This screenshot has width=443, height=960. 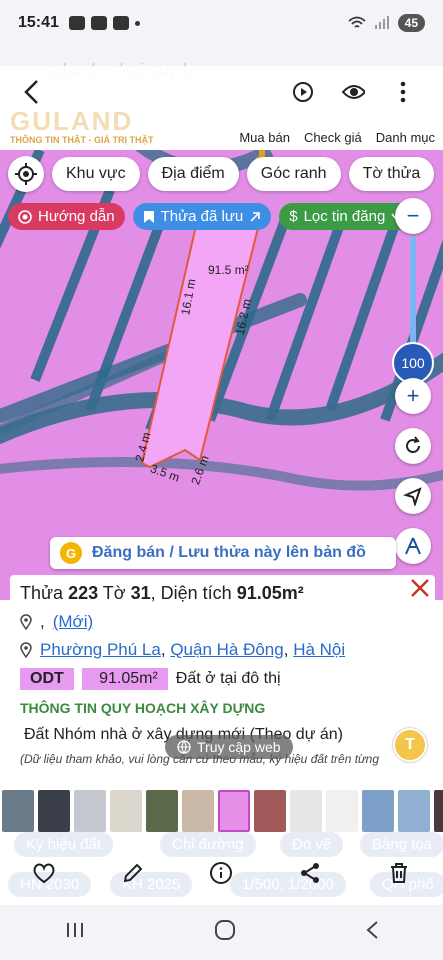 I want to click on nav-categories: Danh mục, so click(x=405, y=137).